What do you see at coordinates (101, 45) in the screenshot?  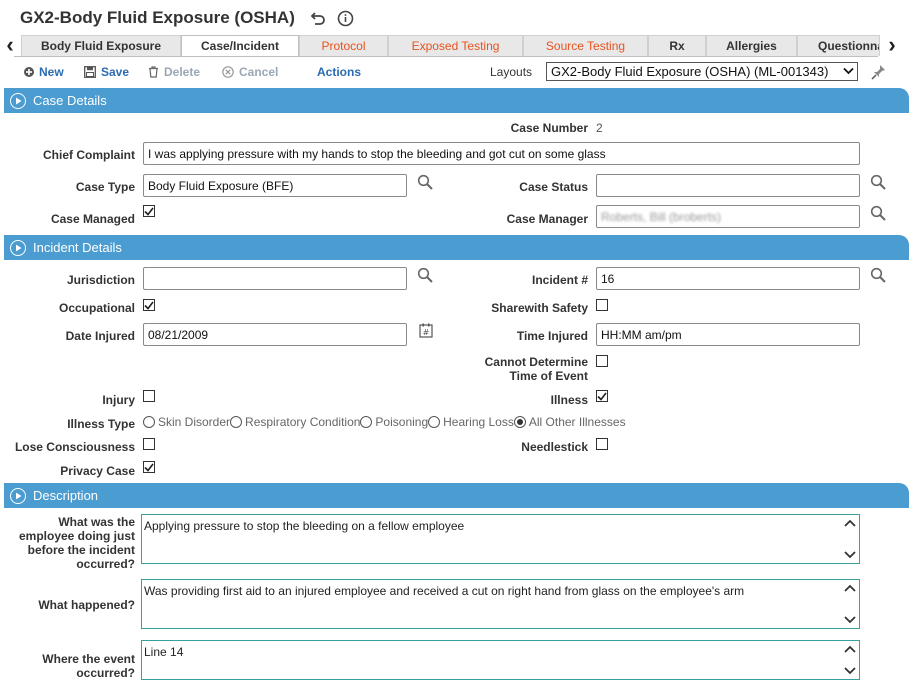 I see `tab-body-fluid-exposure: Body Fluid Exposure` at bounding box center [101, 45].